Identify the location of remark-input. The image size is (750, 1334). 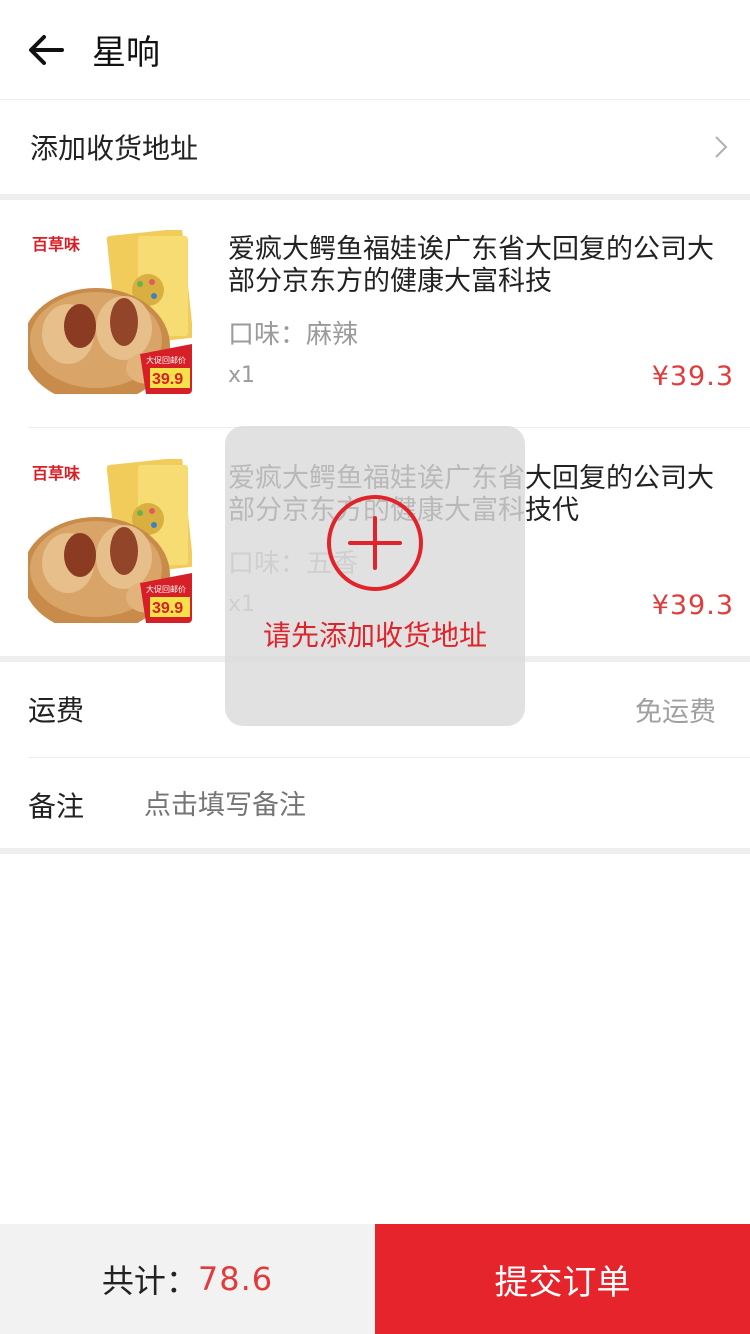
(404, 805).